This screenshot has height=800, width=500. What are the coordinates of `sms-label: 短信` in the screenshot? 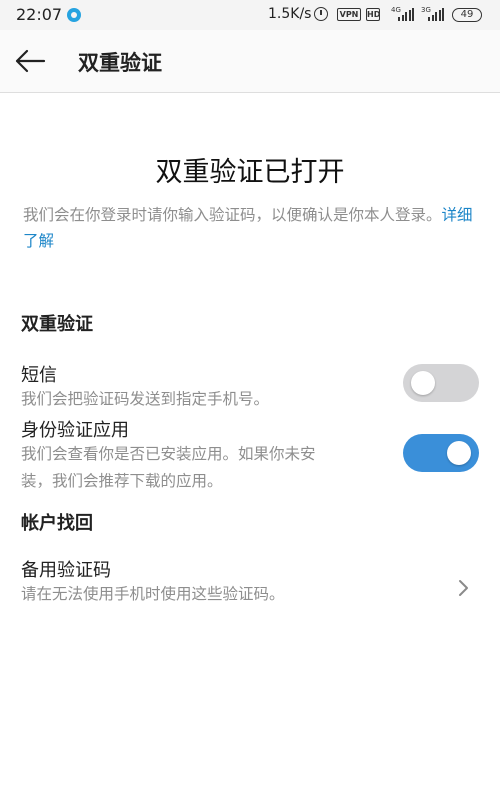 It's located at (39, 375).